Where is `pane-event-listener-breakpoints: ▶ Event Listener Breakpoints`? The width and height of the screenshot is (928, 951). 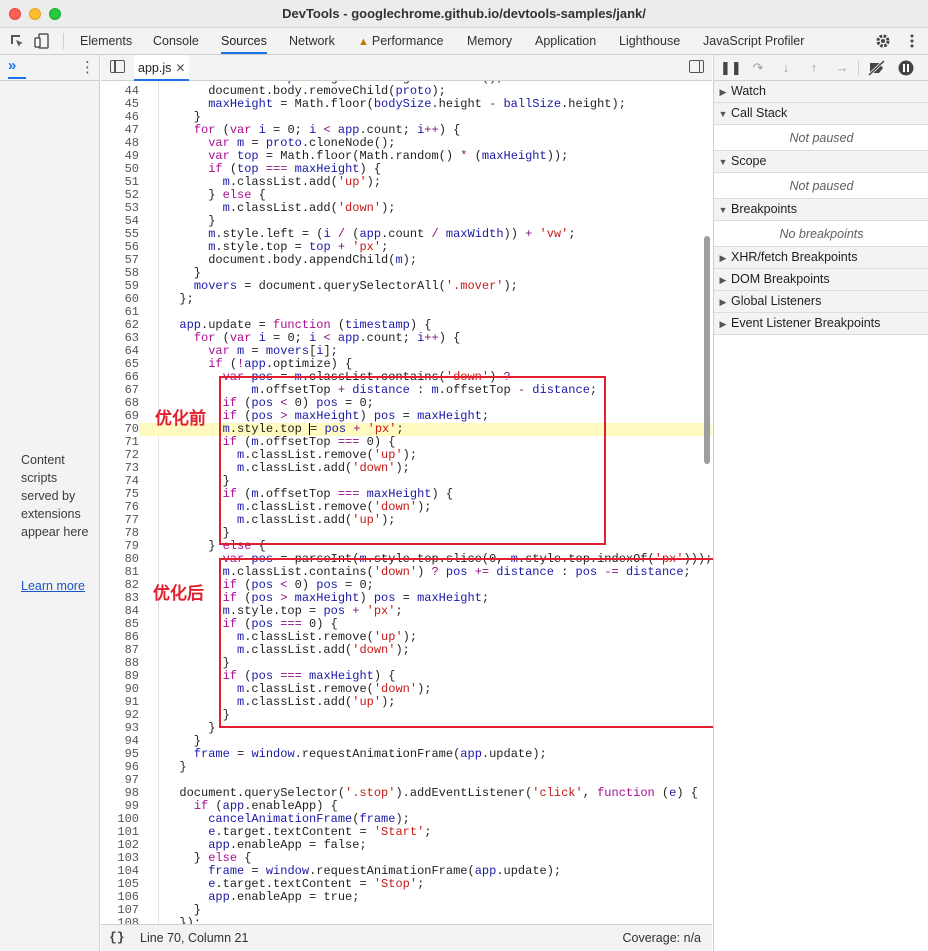 pane-event-listener-breakpoints: ▶ Event Listener Breakpoints is located at coordinates (821, 324).